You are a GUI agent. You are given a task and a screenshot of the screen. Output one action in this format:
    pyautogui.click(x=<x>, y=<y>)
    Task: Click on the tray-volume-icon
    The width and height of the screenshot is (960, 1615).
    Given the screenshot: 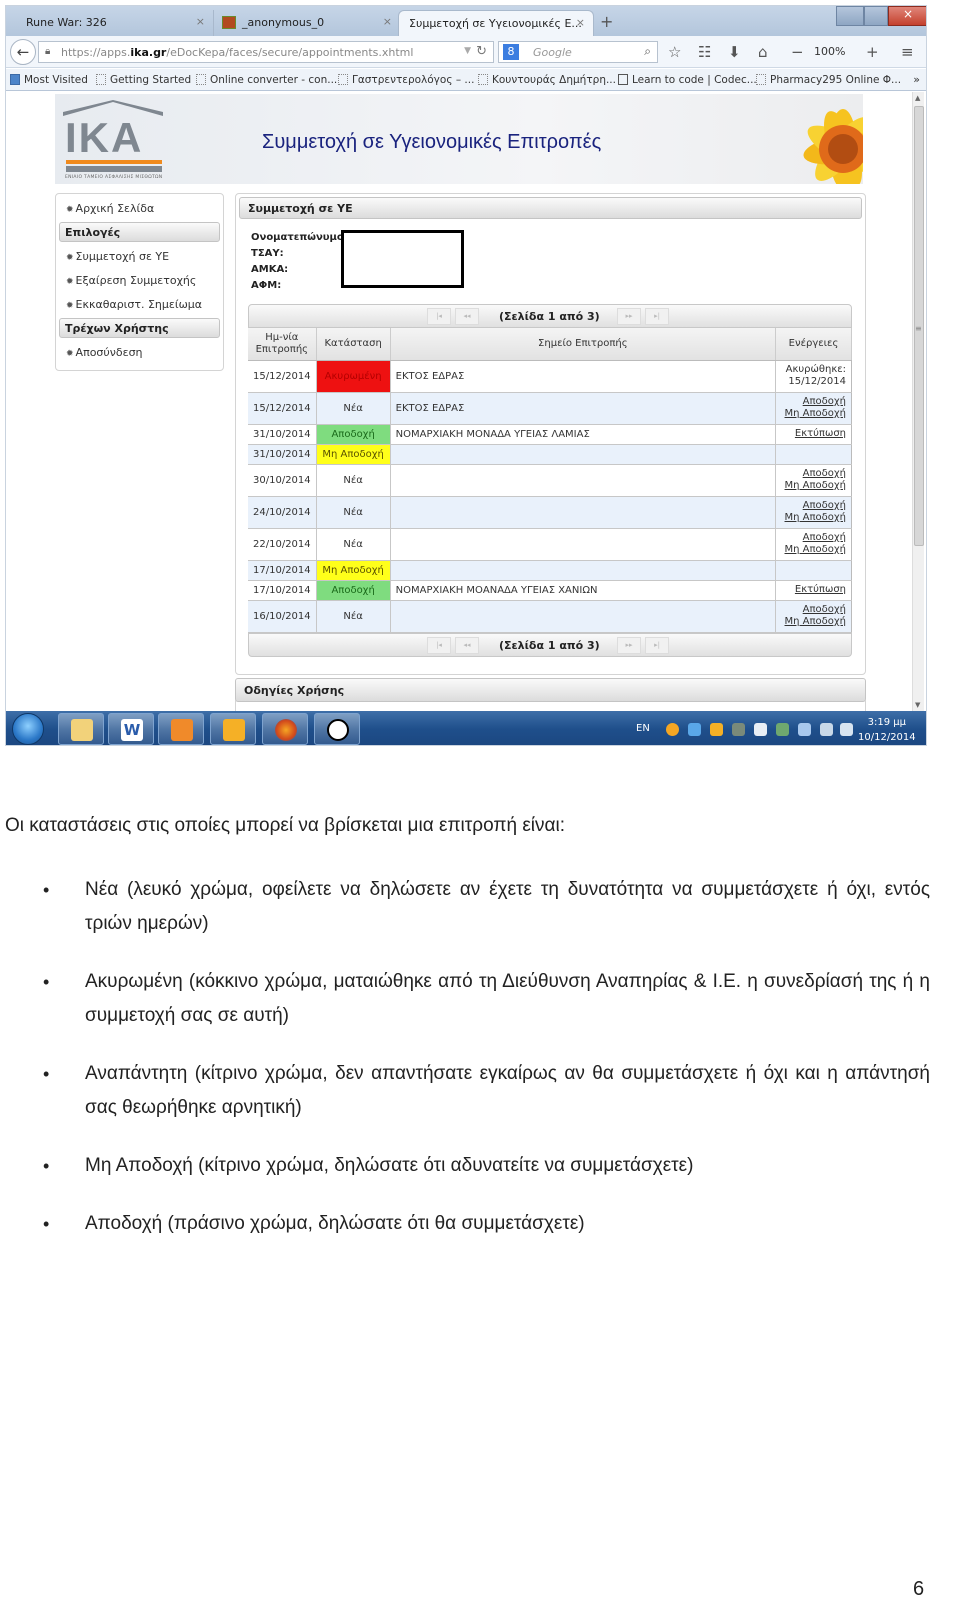 What is the action you would take?
    pyautogui.click(x=846, y=729)
    